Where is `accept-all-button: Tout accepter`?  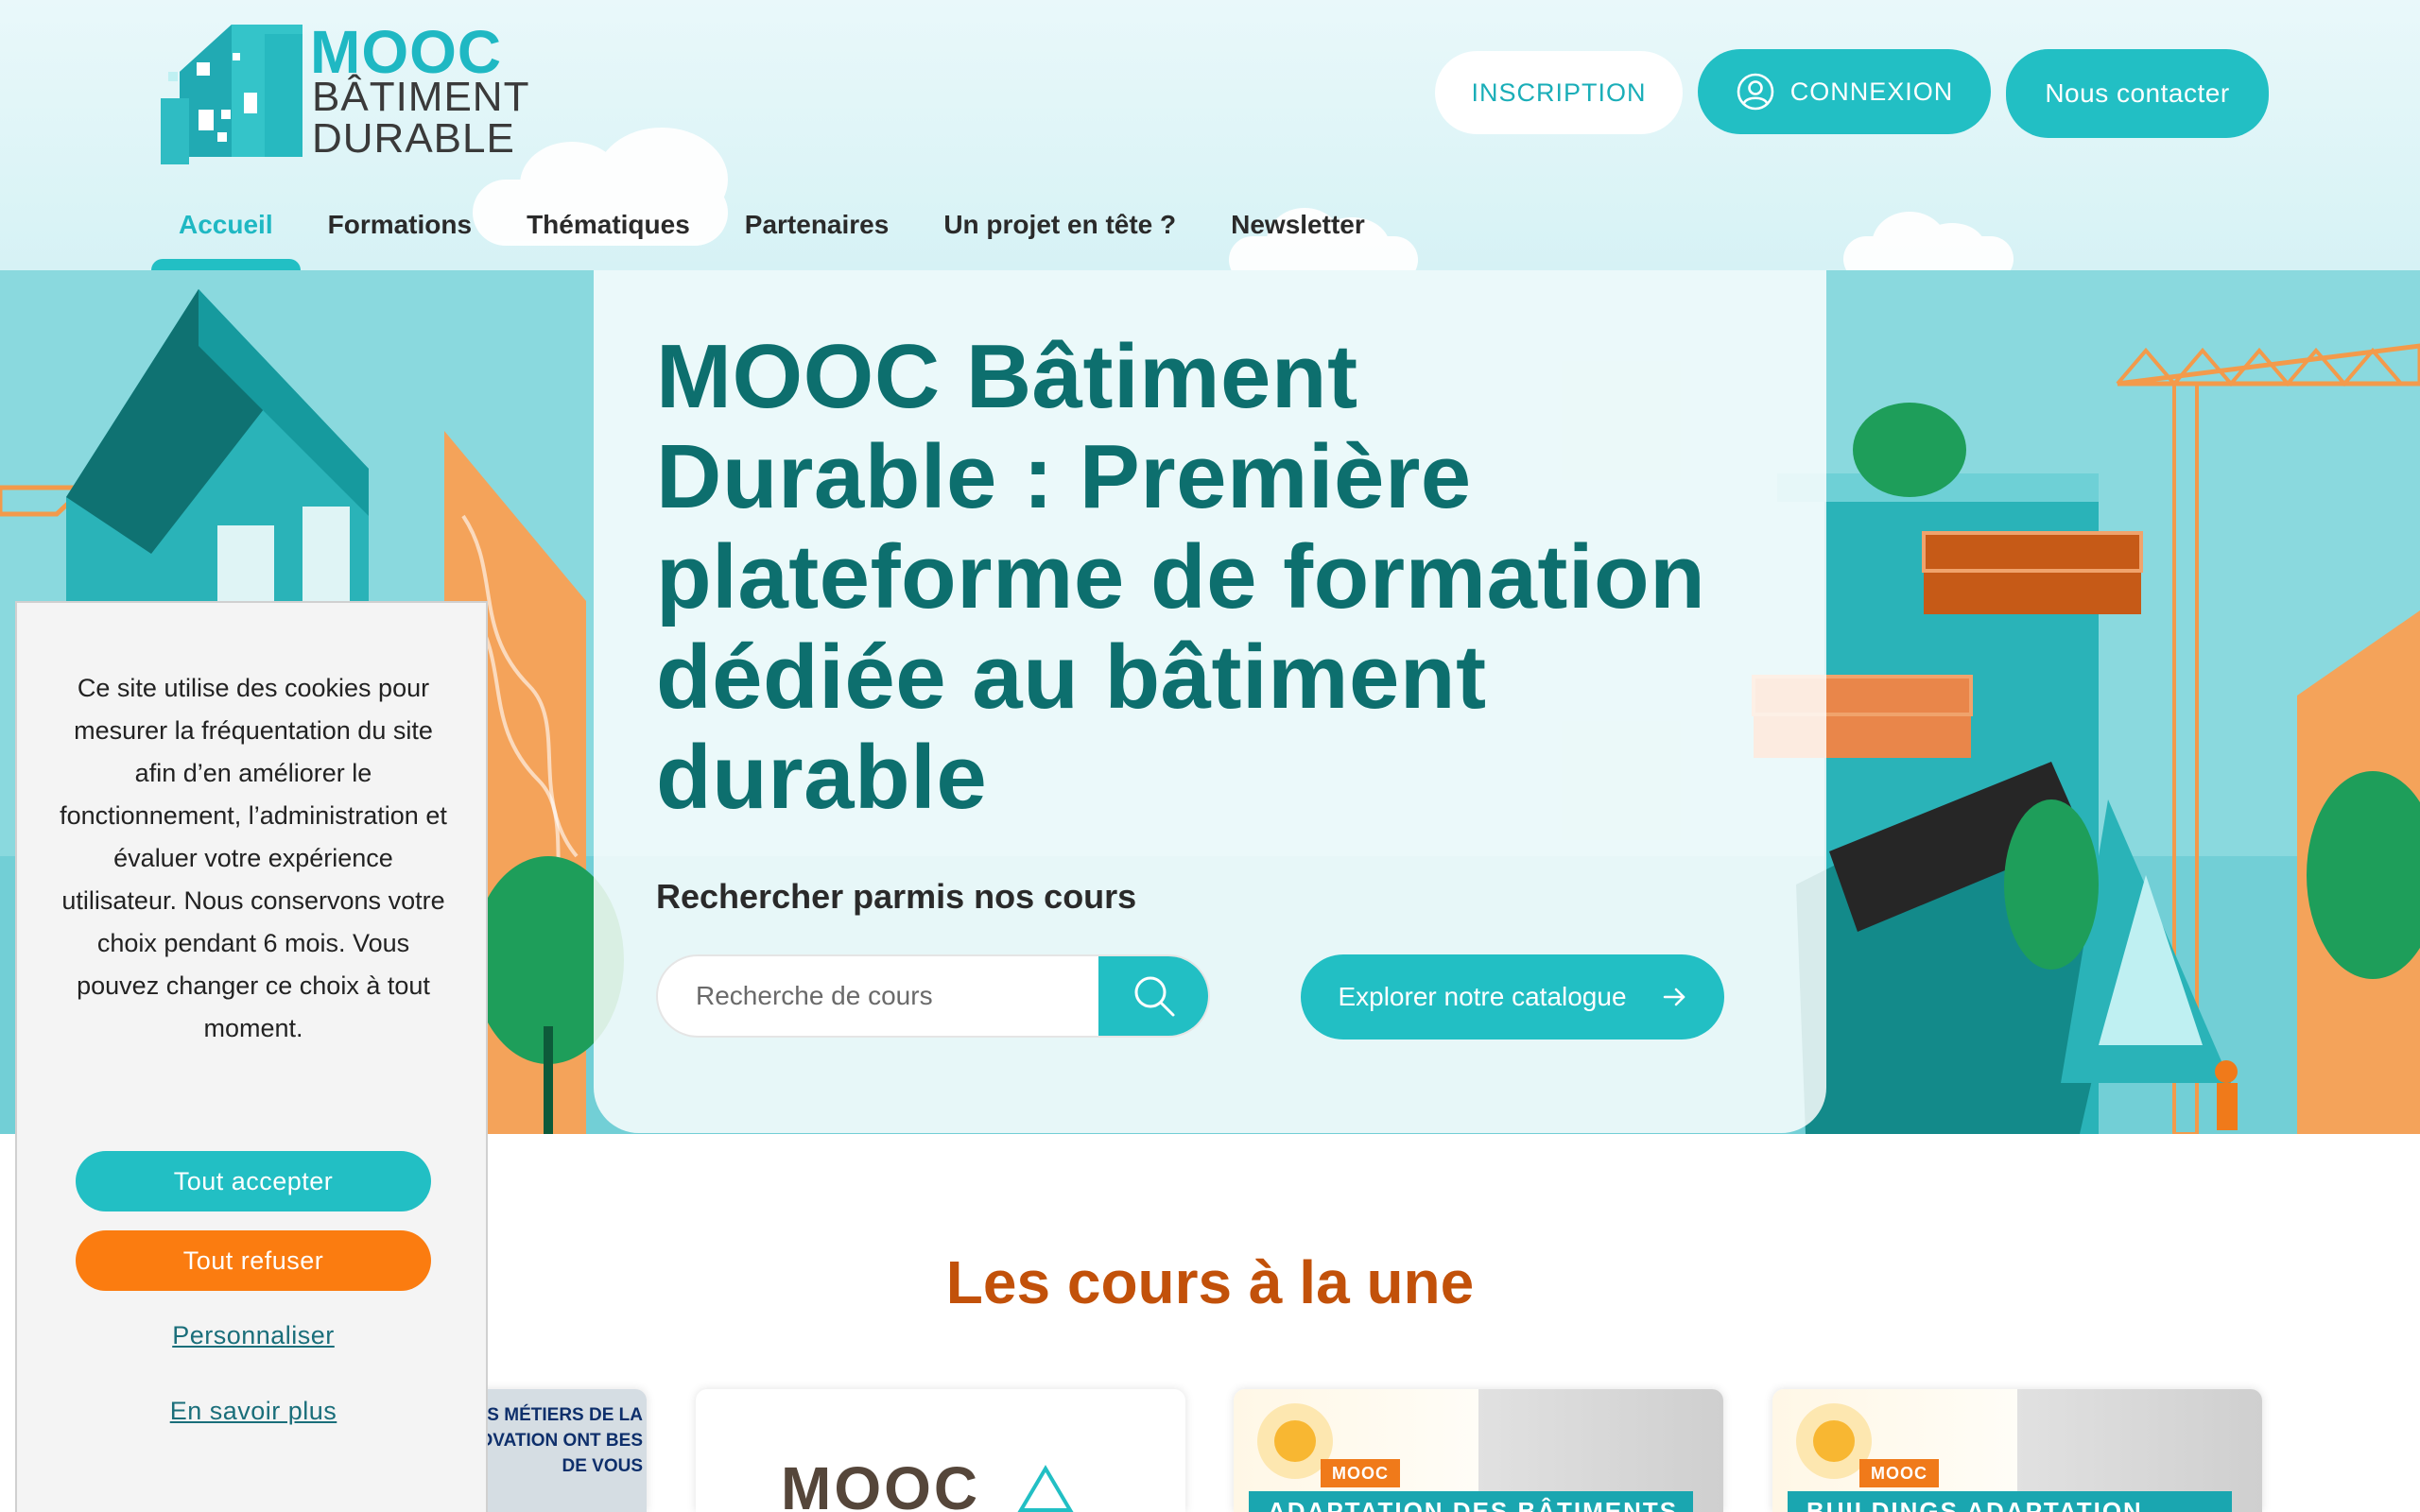
accept-all-button: Tout accepter is located at coordinates (254, 1181).